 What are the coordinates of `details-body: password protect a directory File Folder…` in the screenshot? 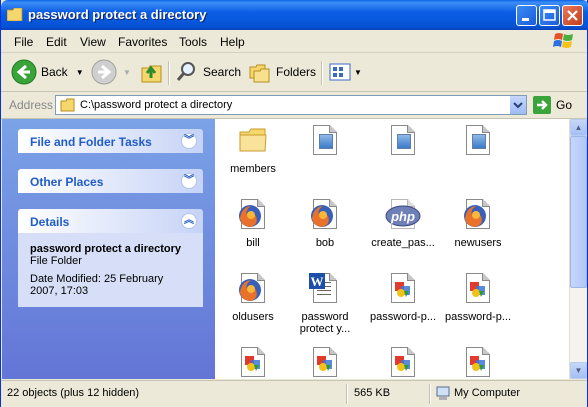 It's located at (110, 270).